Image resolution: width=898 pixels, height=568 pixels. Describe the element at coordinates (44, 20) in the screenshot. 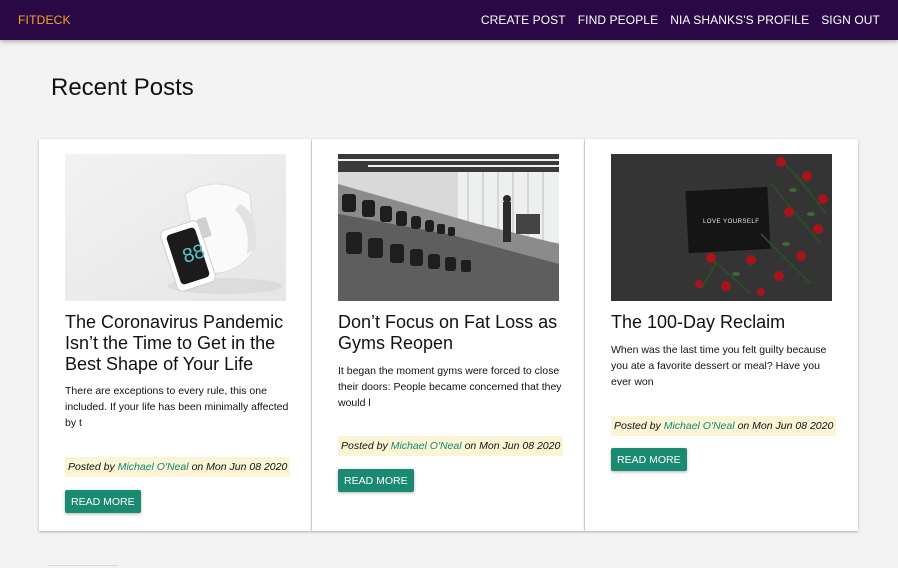

I see `brand-logo-link: FITDECK` at that location.